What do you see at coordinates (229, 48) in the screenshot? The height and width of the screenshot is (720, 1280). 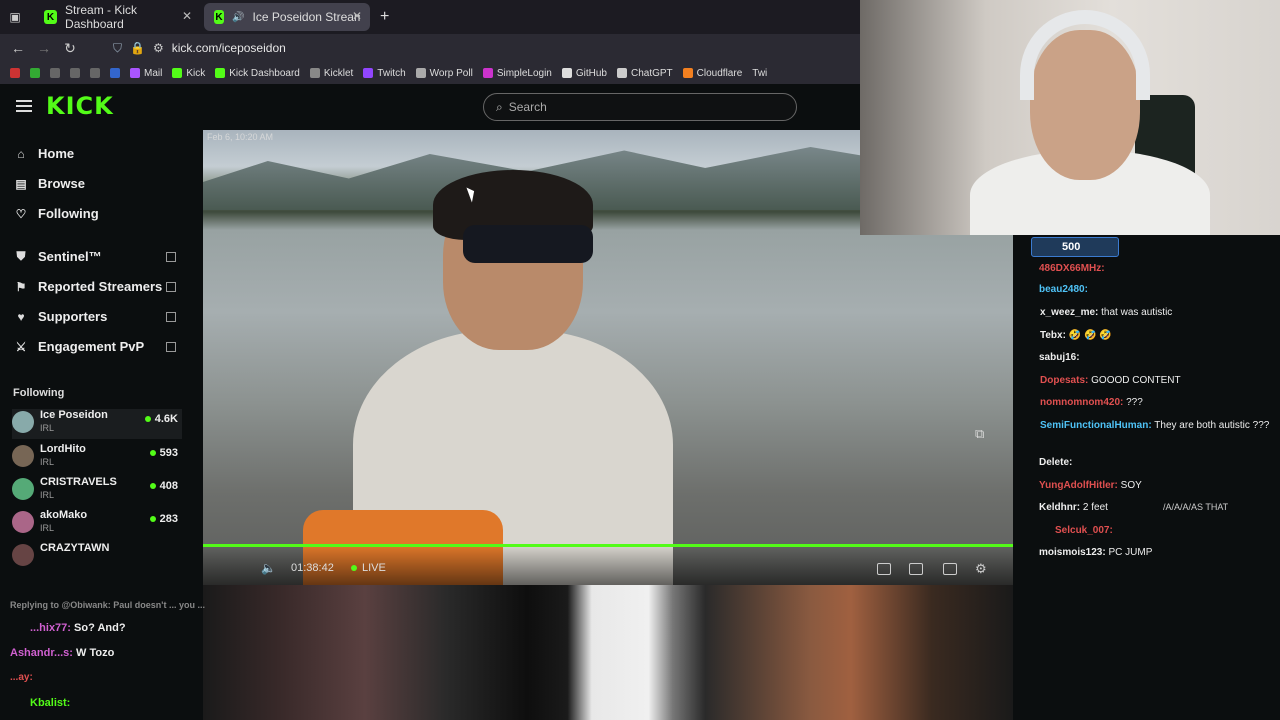 I see `url-text: kick.com/iceposeidon` at bounding box center [229, 48].